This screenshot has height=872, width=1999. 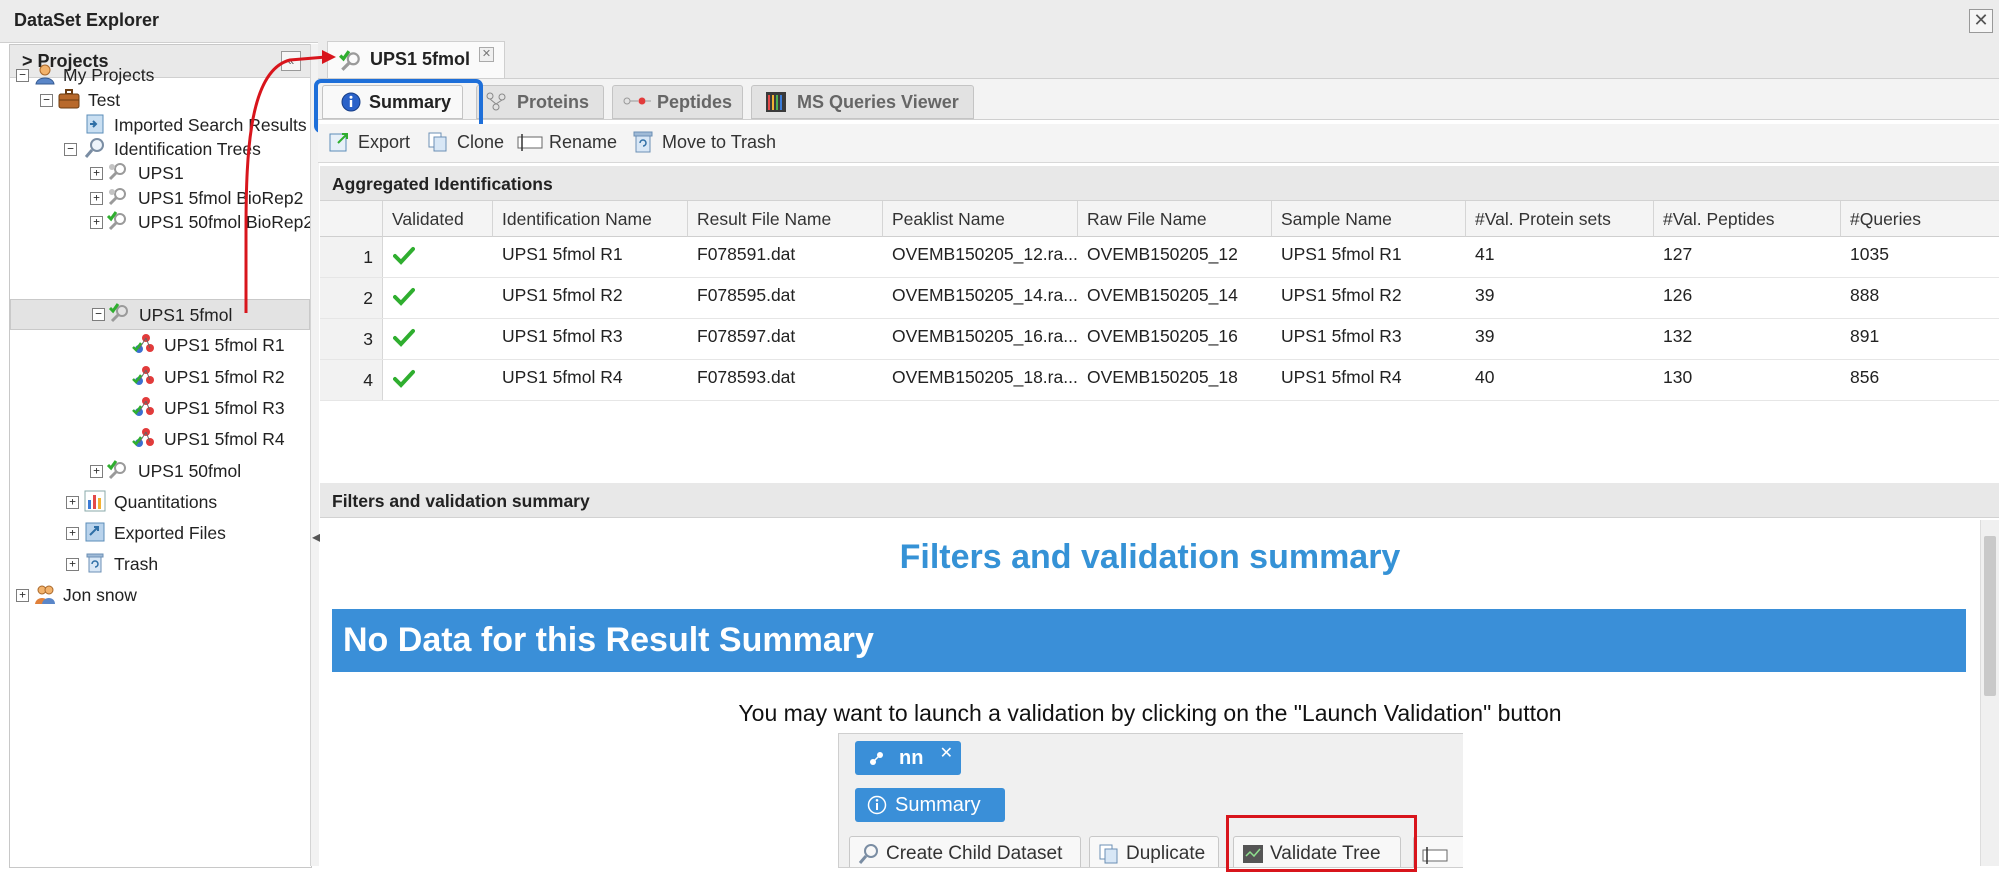 I want to click on tree-item-label: UPS1 50fmol BioRep2, so click(x=226, y=222).